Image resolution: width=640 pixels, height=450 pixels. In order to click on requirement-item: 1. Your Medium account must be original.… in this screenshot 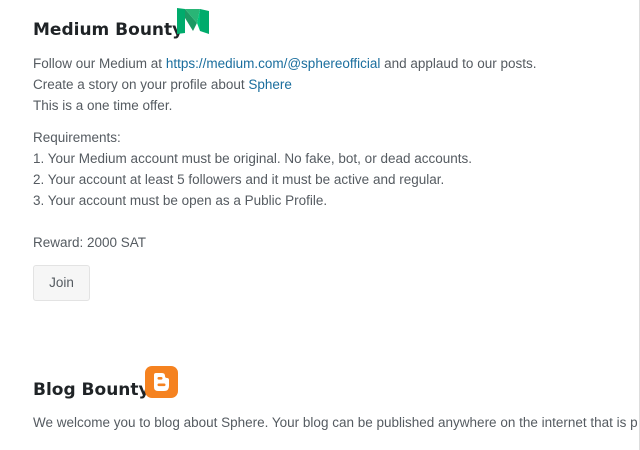, I will do `click(253, 158)`.